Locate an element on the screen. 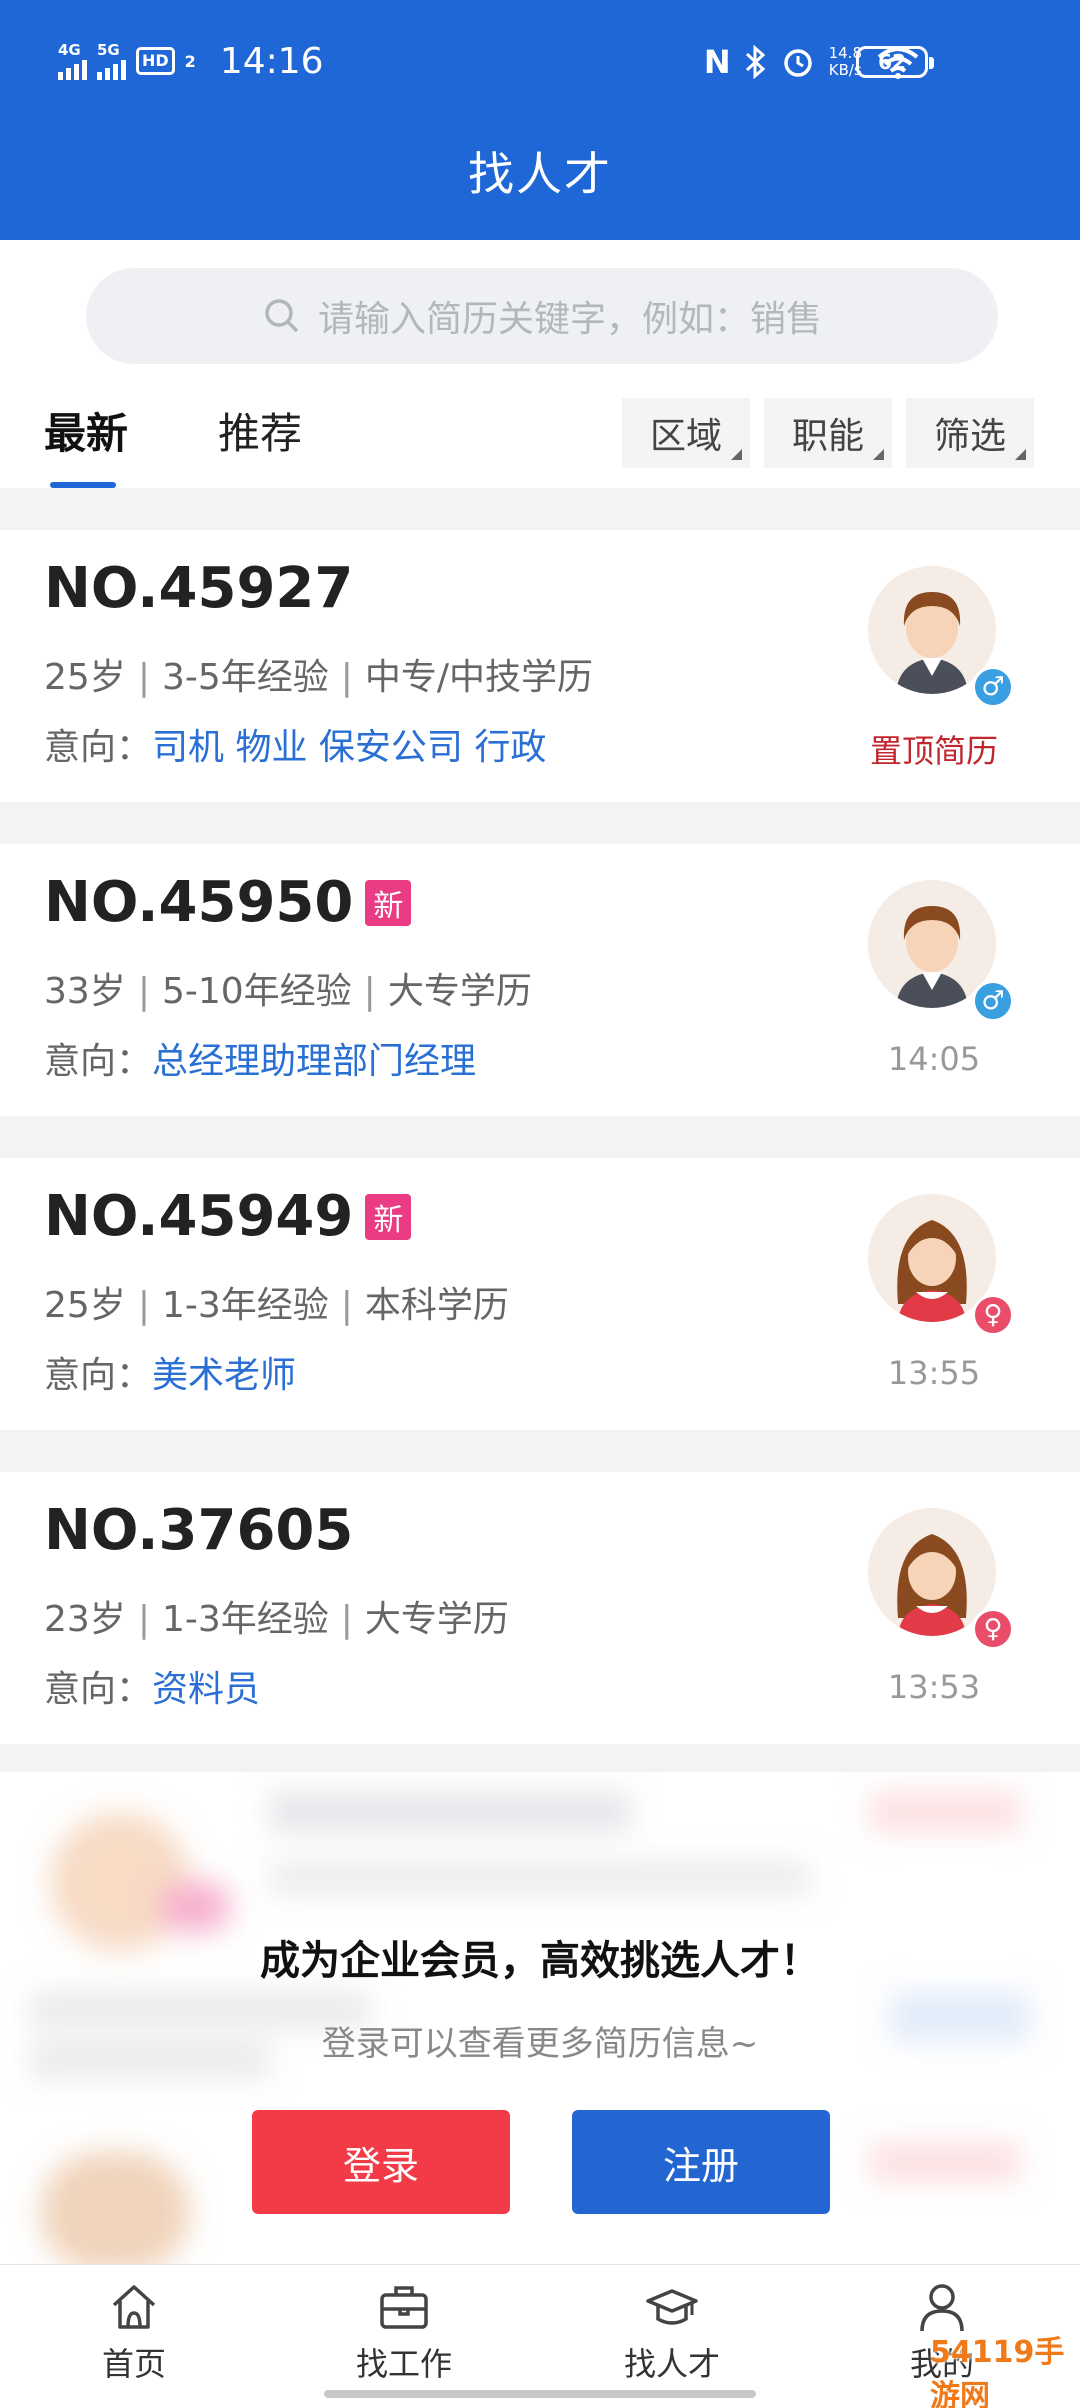 Image resolution: width=1080 pixels, height=2408 pixels. top-resume-tag: 置顶简历 is located at coordinates (933, 751).